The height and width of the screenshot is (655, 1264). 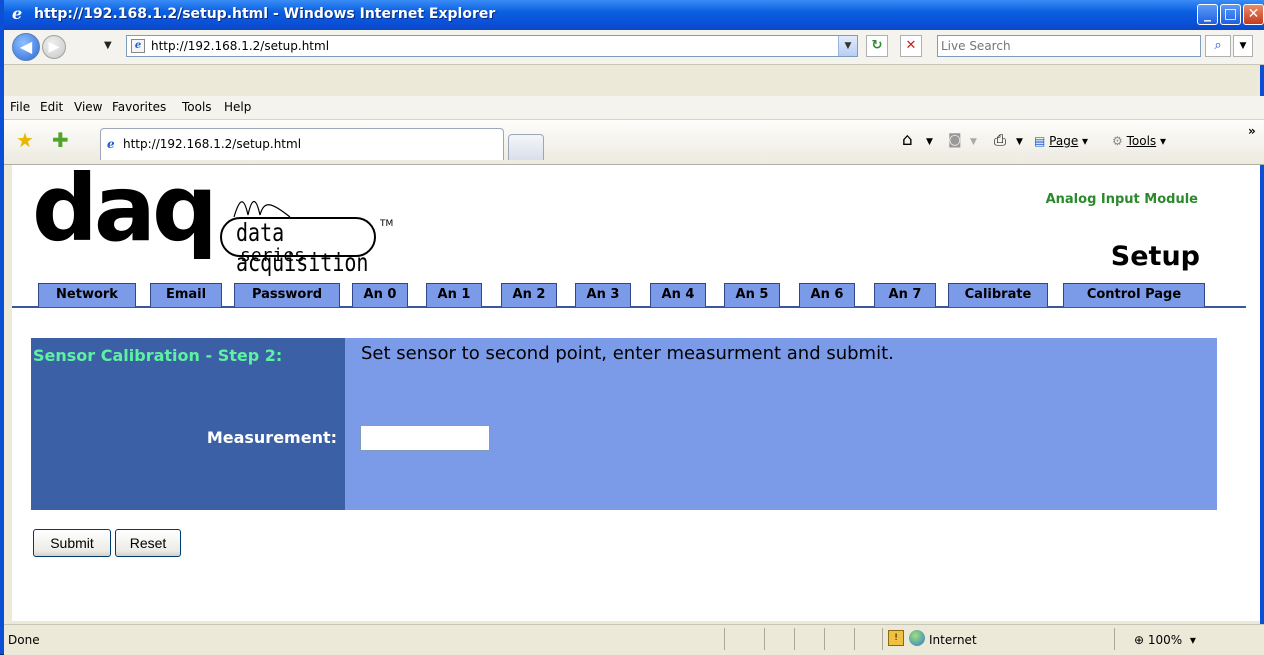 What do you see at coordinates (678, 295) in the screenshot?
I see `nav-tab-an4: An 4` at bounding box center [678, 295].